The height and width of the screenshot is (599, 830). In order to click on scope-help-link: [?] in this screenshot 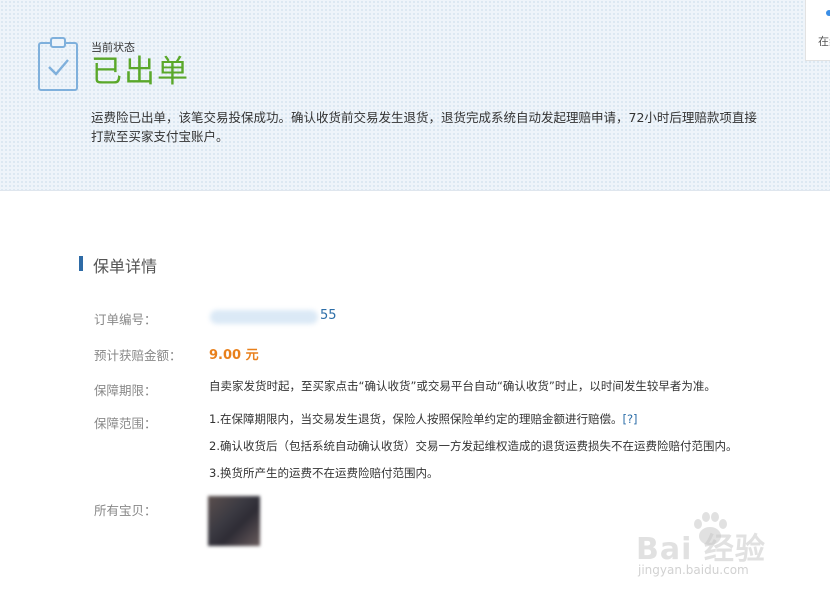, I will do `click(629, 419)`.